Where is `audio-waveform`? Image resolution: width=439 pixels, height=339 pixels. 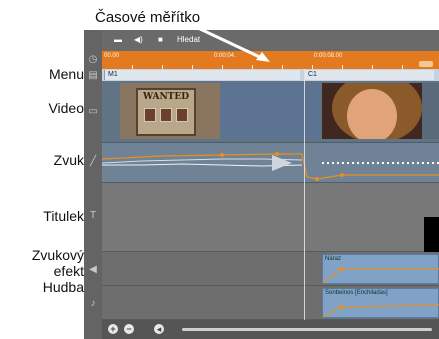 audio-waveform is located at coordinates (270, 166).